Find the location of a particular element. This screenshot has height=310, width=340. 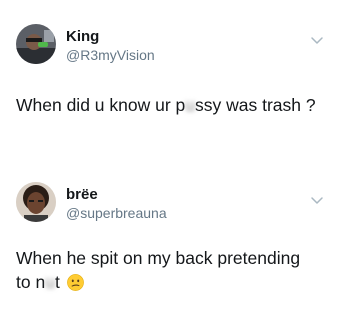

tweet-text-part: When did u know ur p is located at coordinates (101, 105).